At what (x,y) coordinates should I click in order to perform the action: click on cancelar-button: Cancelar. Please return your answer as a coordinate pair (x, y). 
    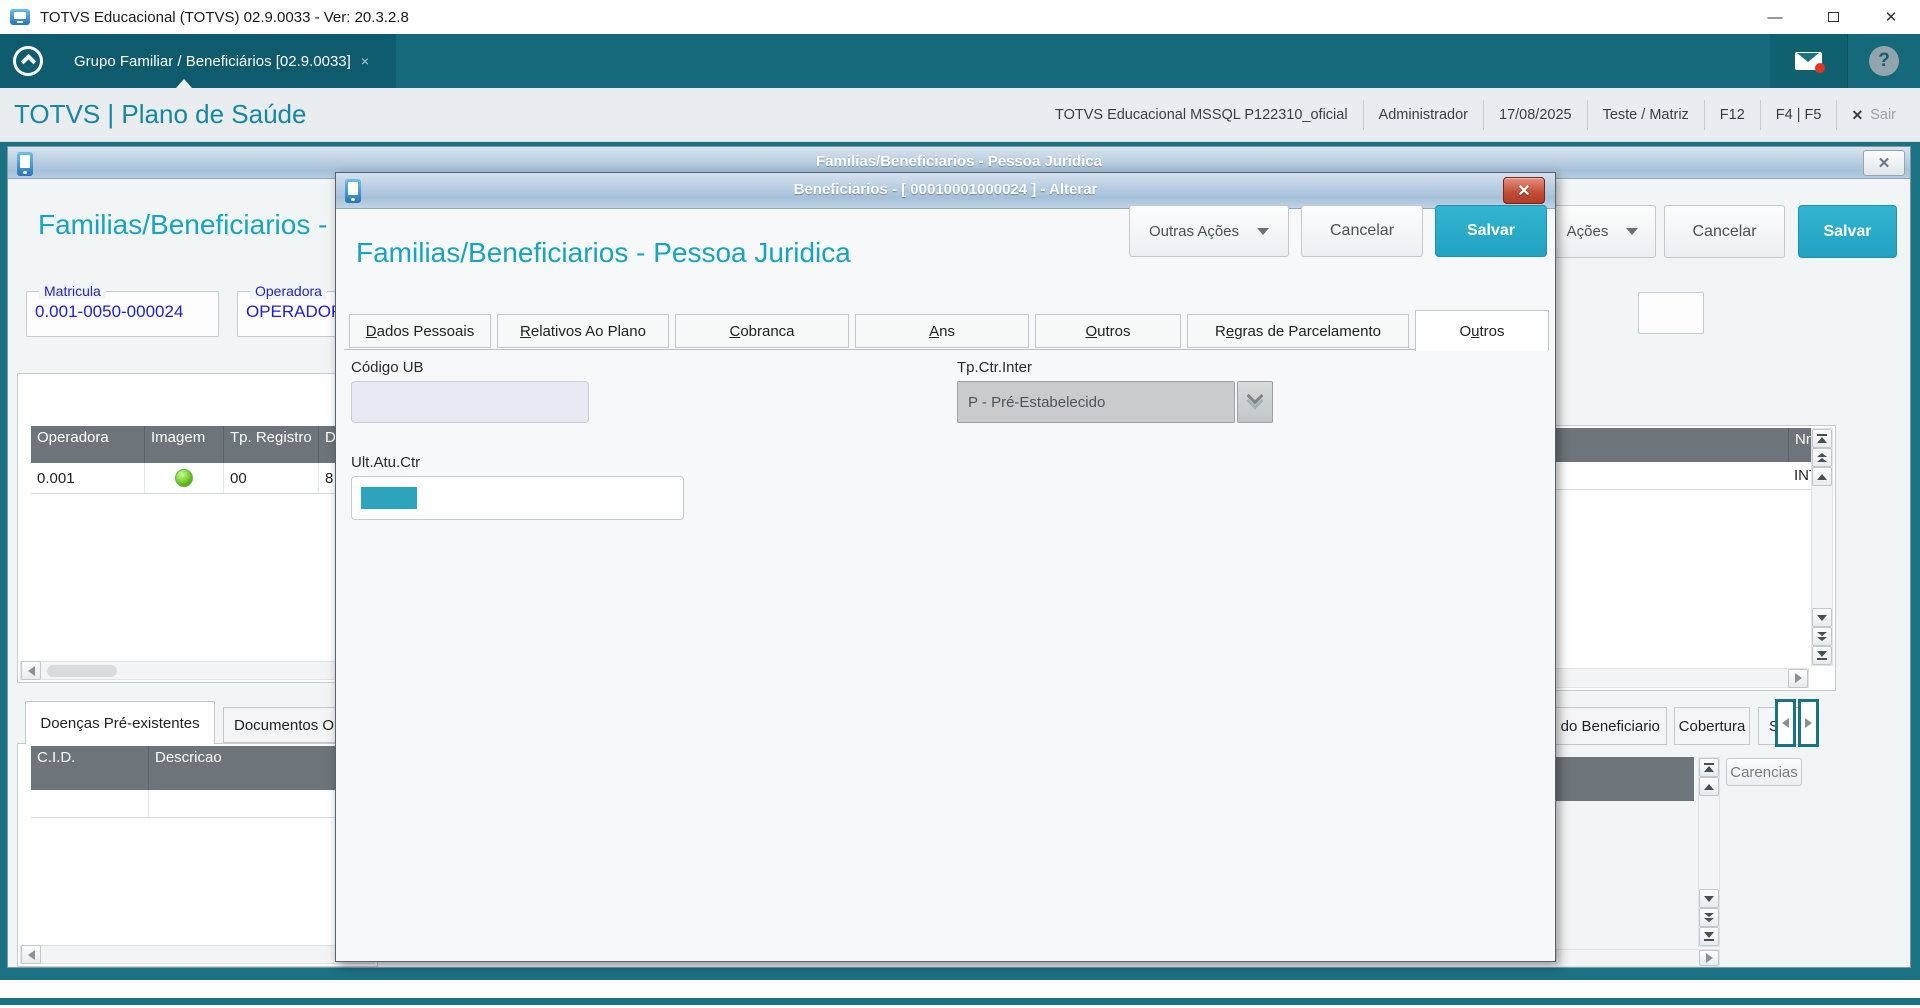
    Looking at the image, I should click on (1362, 231).